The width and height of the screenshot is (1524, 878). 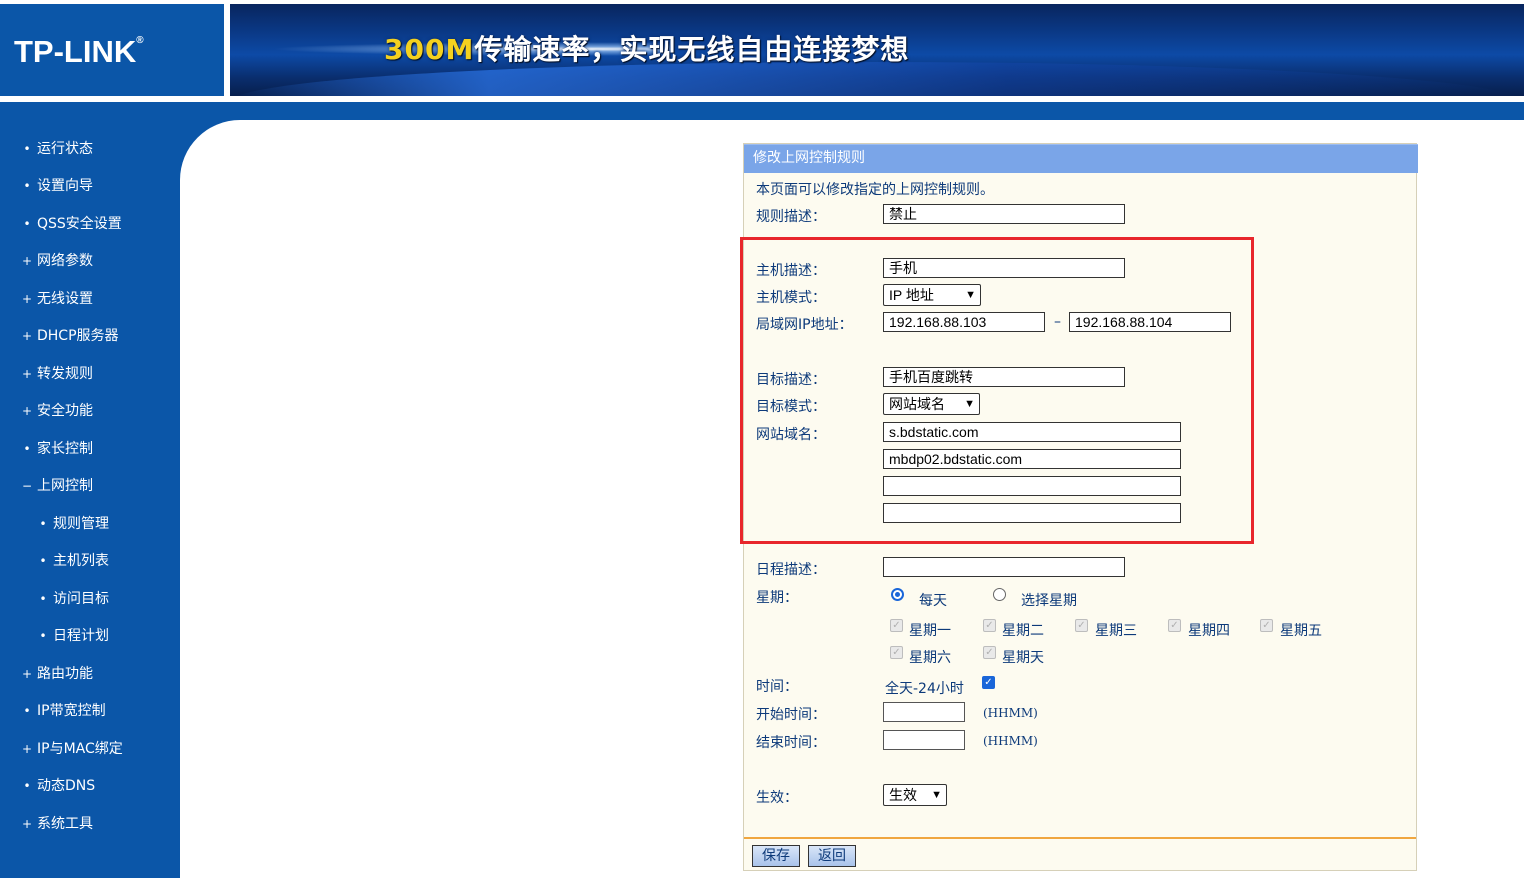 I want to click on effect-label: 生效：, so click(x=777, y=798).